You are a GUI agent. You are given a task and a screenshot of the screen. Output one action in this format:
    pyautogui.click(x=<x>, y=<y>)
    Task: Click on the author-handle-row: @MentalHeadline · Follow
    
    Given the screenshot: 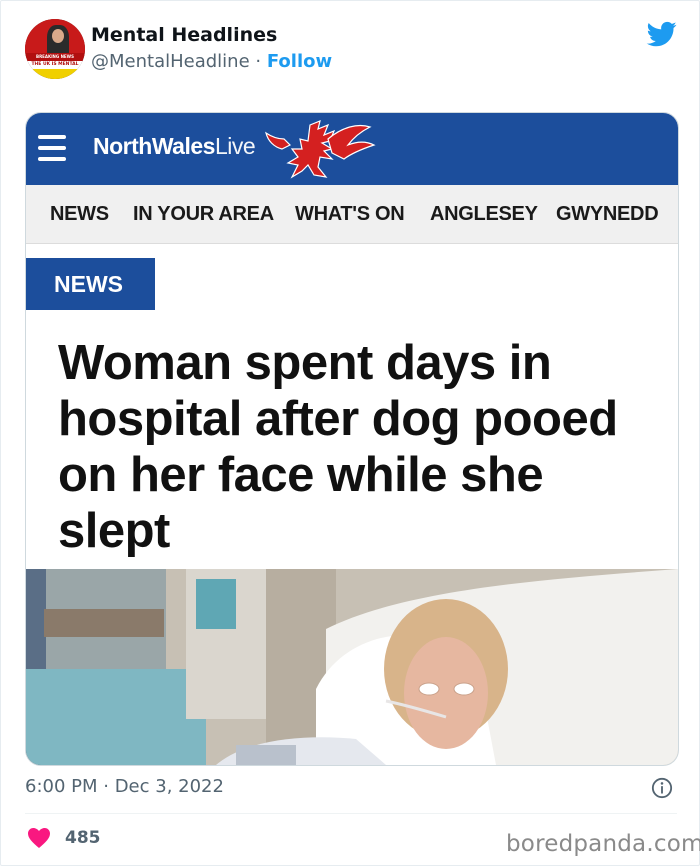 What is the action you would take?
    pyautogui.click(x=211, y=61)
    